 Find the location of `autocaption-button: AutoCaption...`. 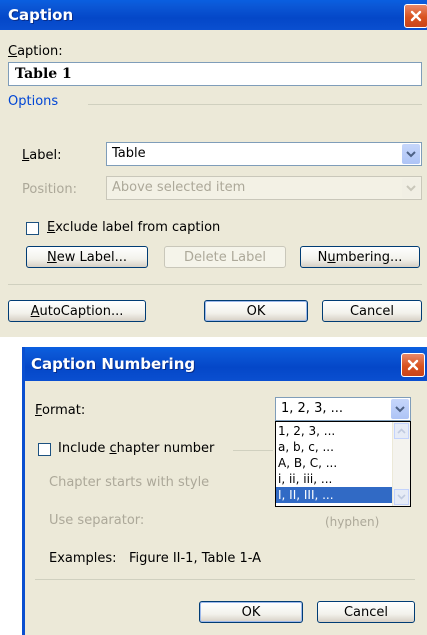

autocaption-button: AutoCaption... is located at coordinates (77, 311).